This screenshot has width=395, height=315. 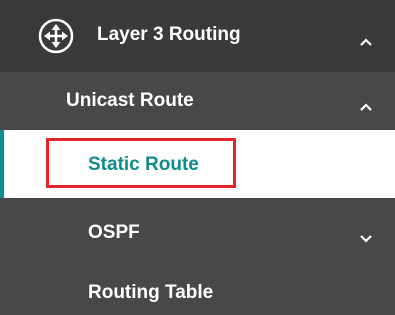 What do you see at coordinates (366, 235) in the screenshot?
I see `chevron-down-icon` at bounding box center [366, 235].